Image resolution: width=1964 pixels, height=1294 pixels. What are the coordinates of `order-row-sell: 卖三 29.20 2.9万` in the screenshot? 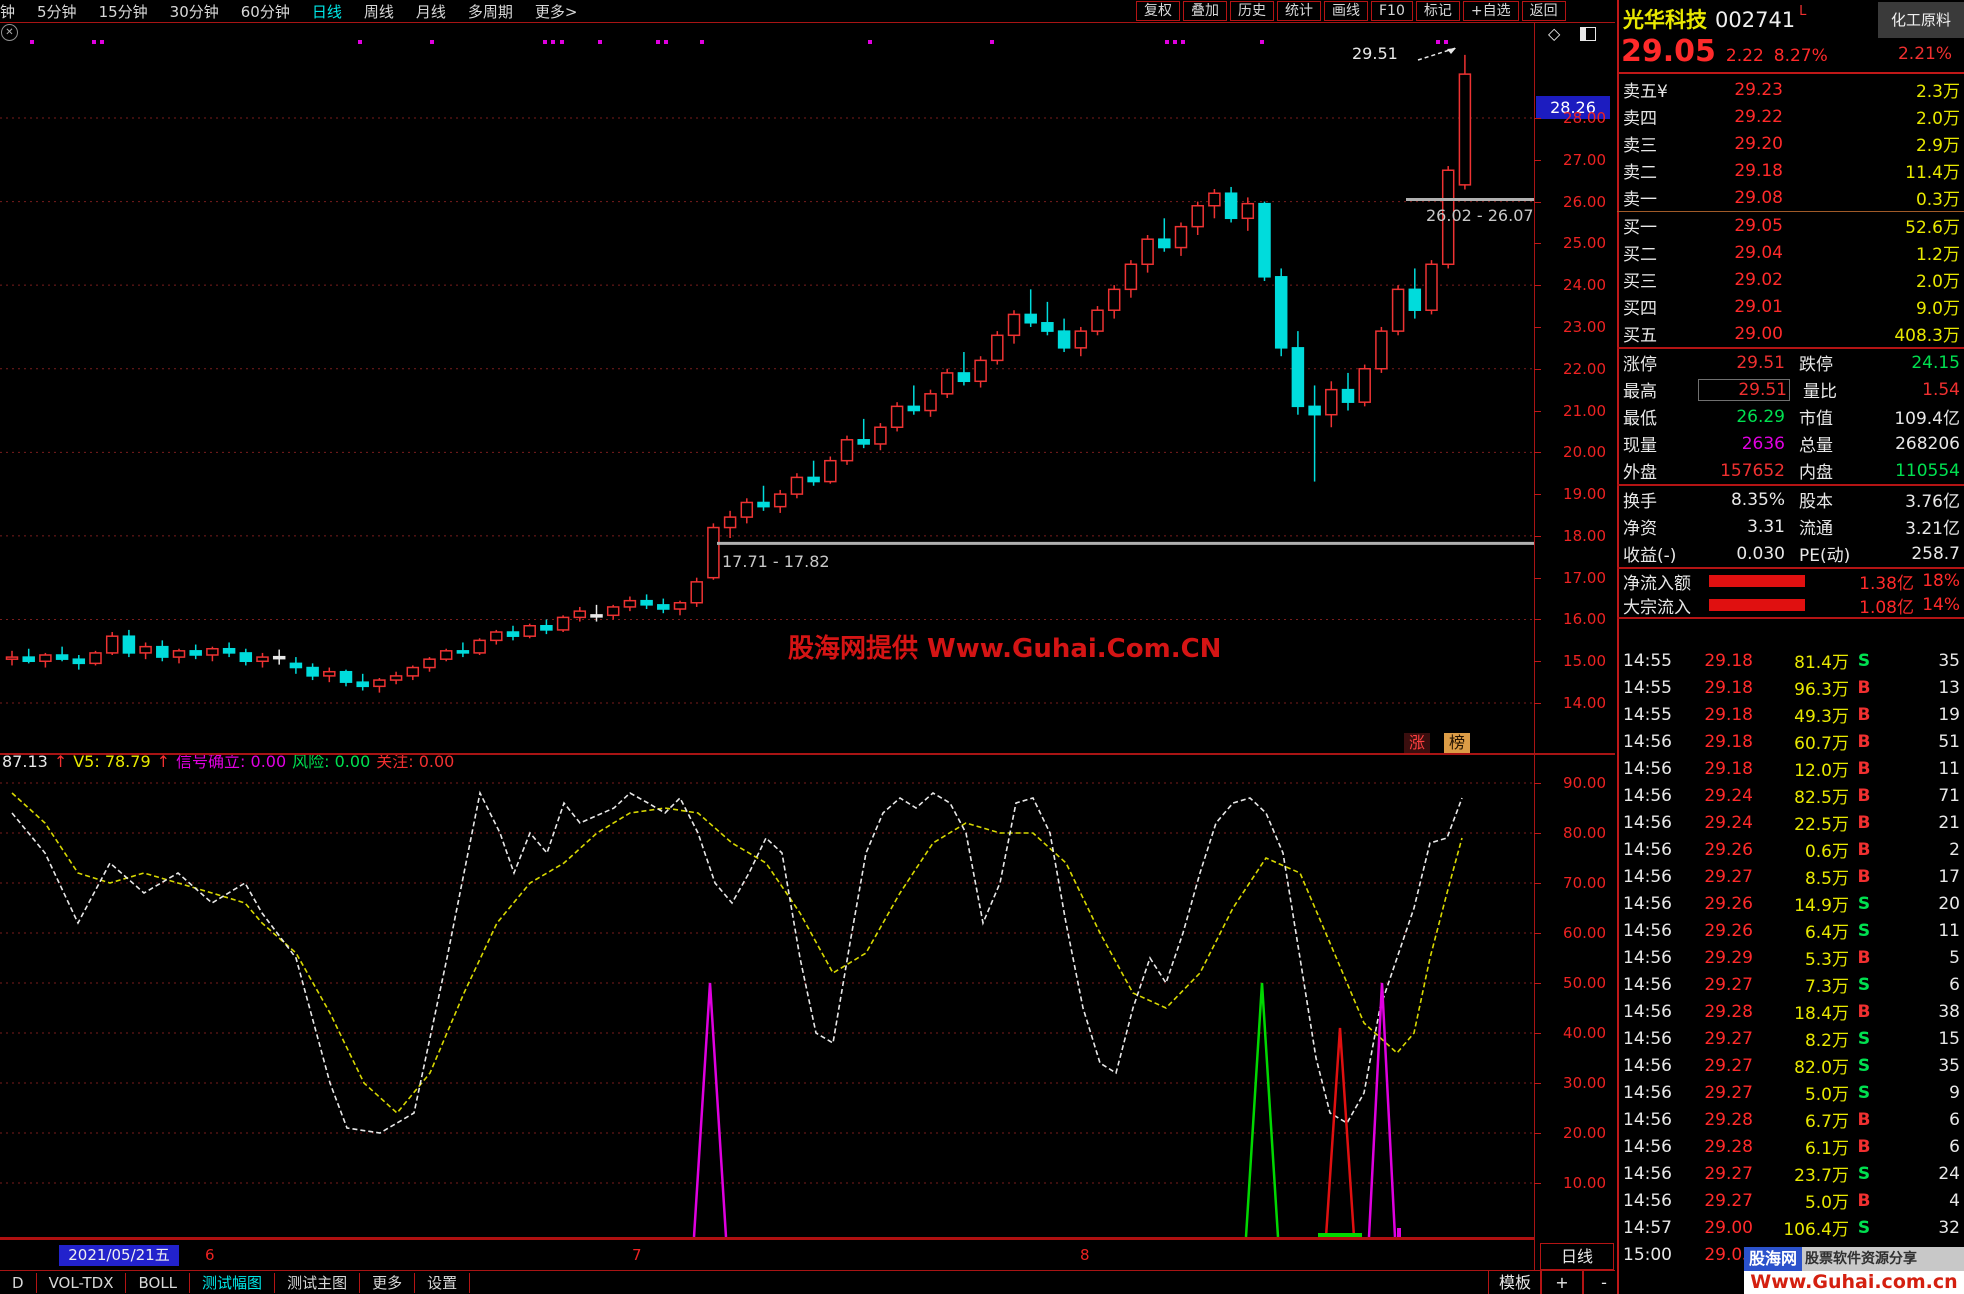 It's located at (1790, 143).